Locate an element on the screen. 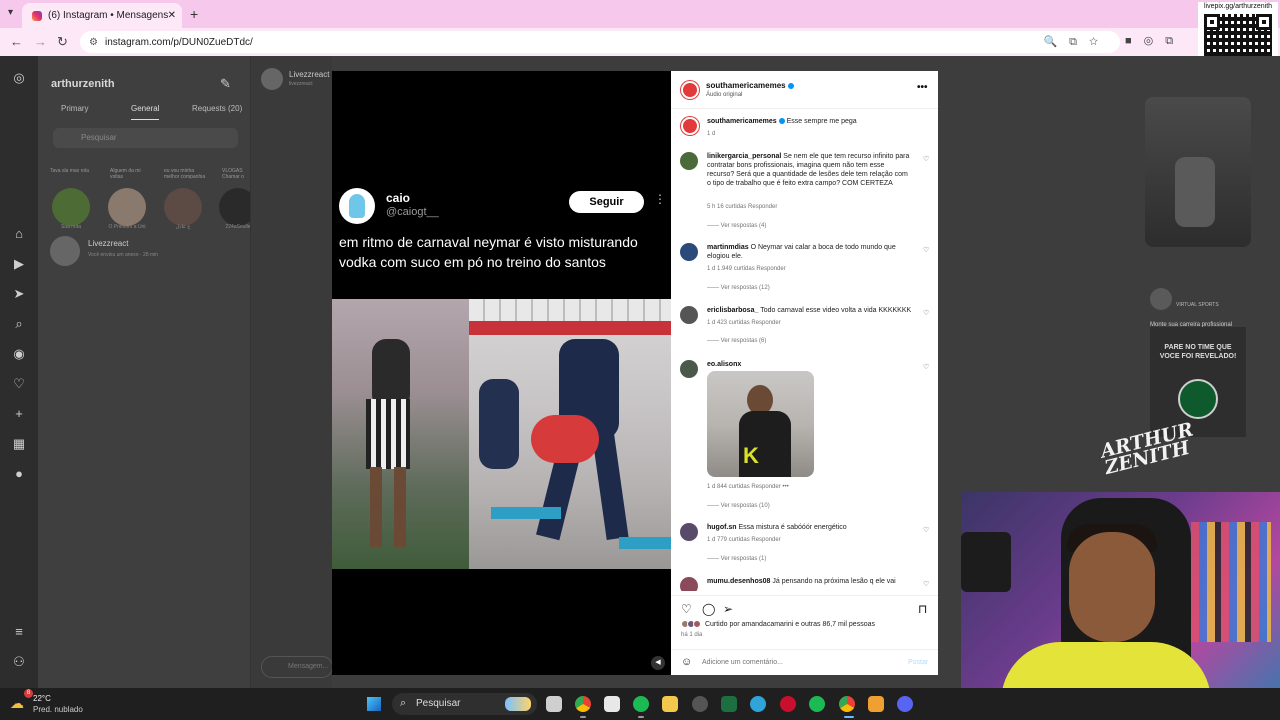 The height and width of the screenshot is (720, 1280). like-icon: ♡ is located at coordinates (686, 609).